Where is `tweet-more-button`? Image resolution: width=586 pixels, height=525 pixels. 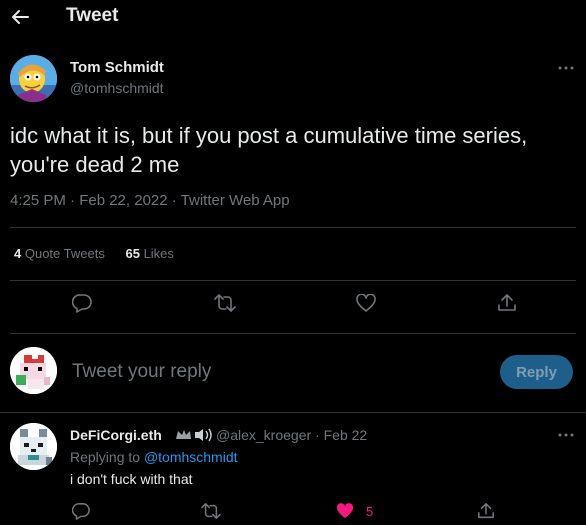 tweet-more-button is located at coordinates (566, 68).